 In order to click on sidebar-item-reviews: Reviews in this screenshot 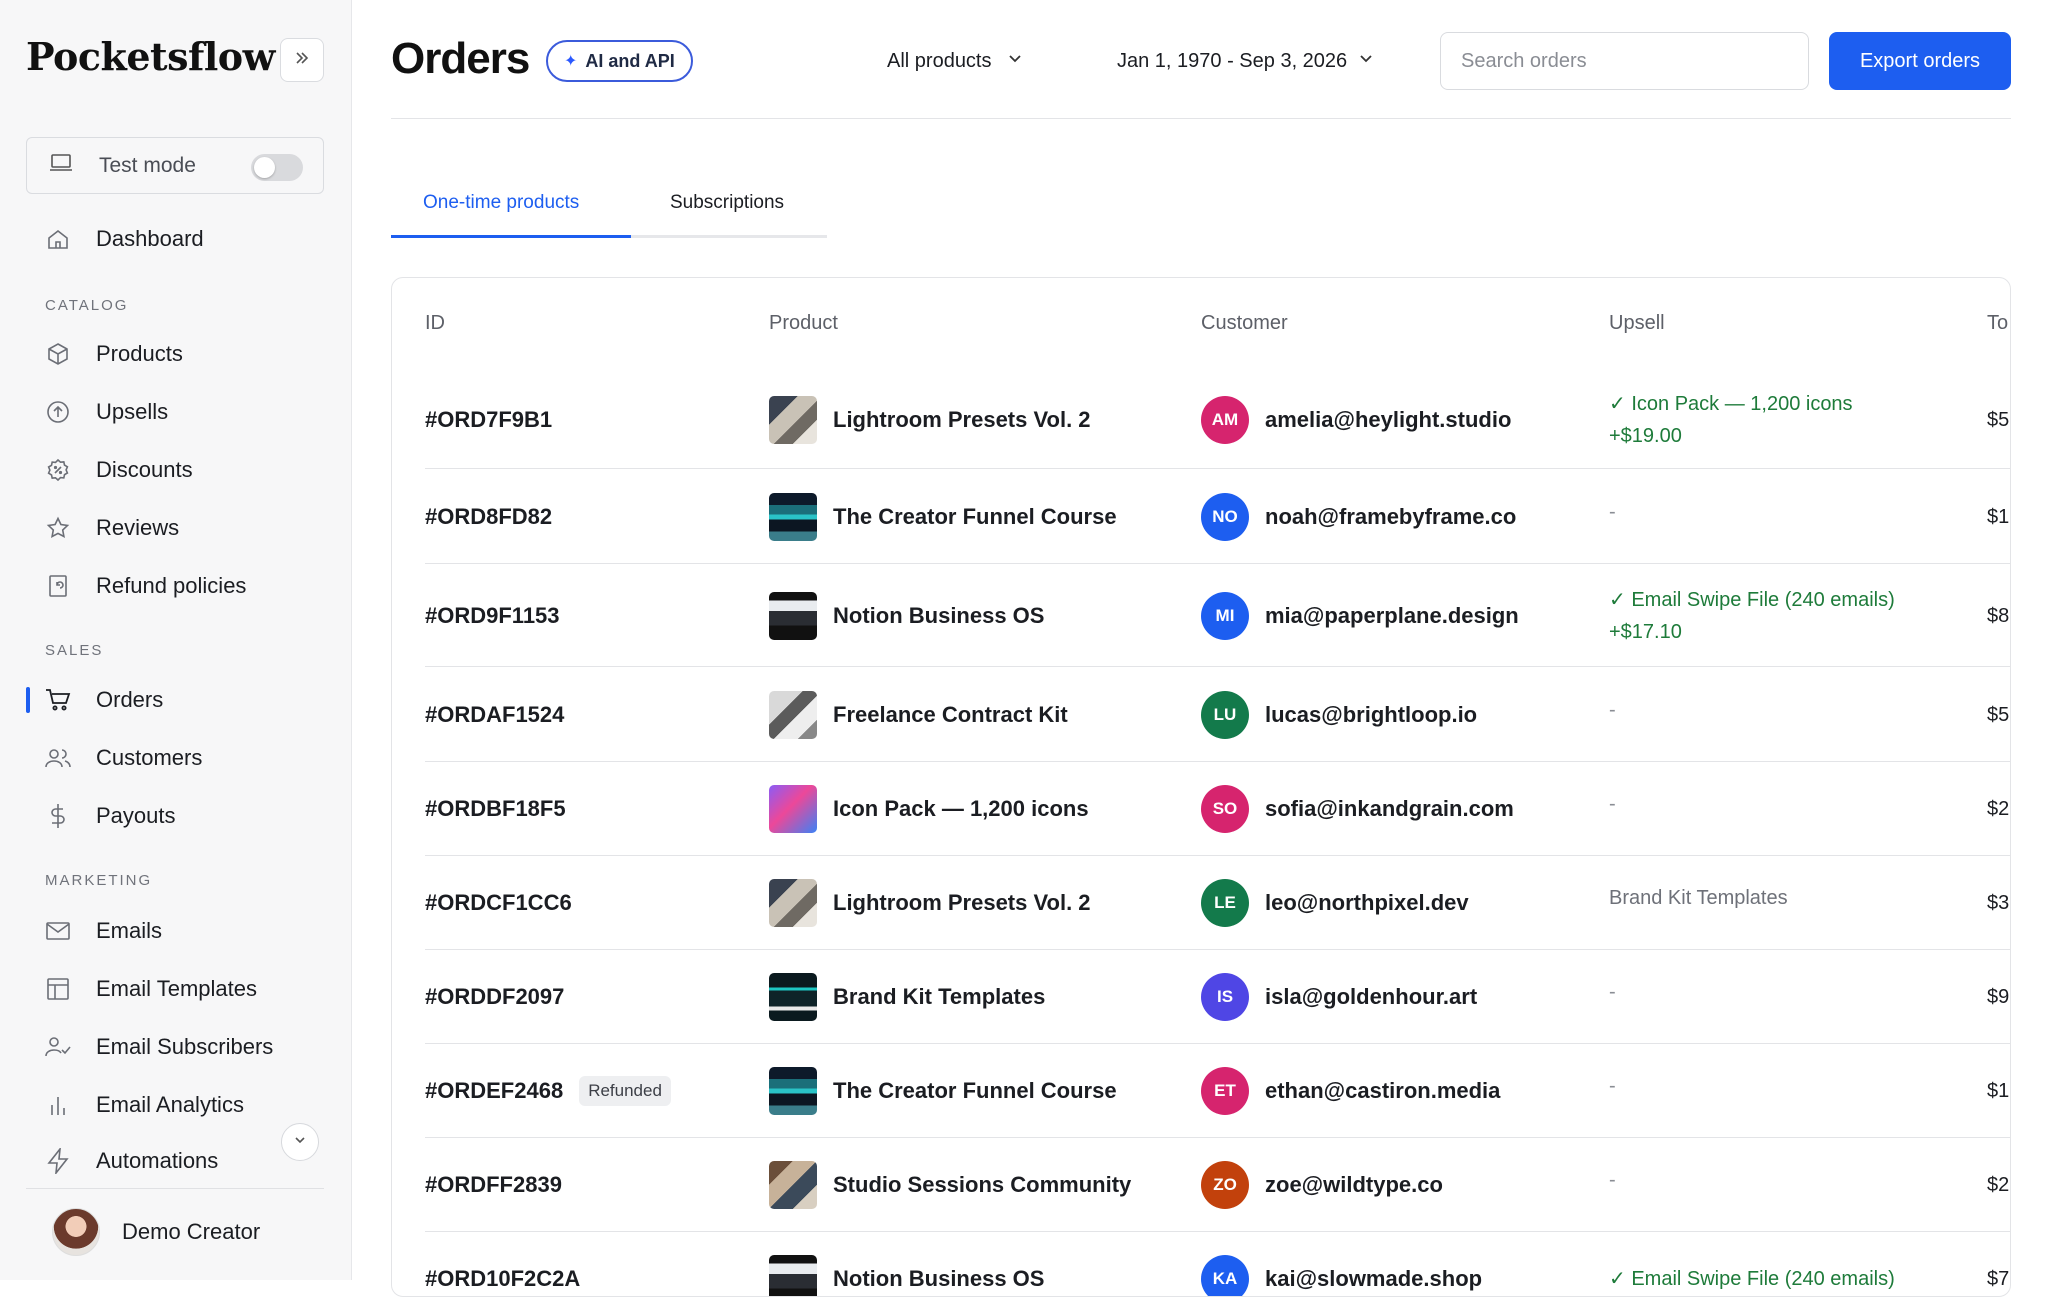, I will do `click(111, 528)`.